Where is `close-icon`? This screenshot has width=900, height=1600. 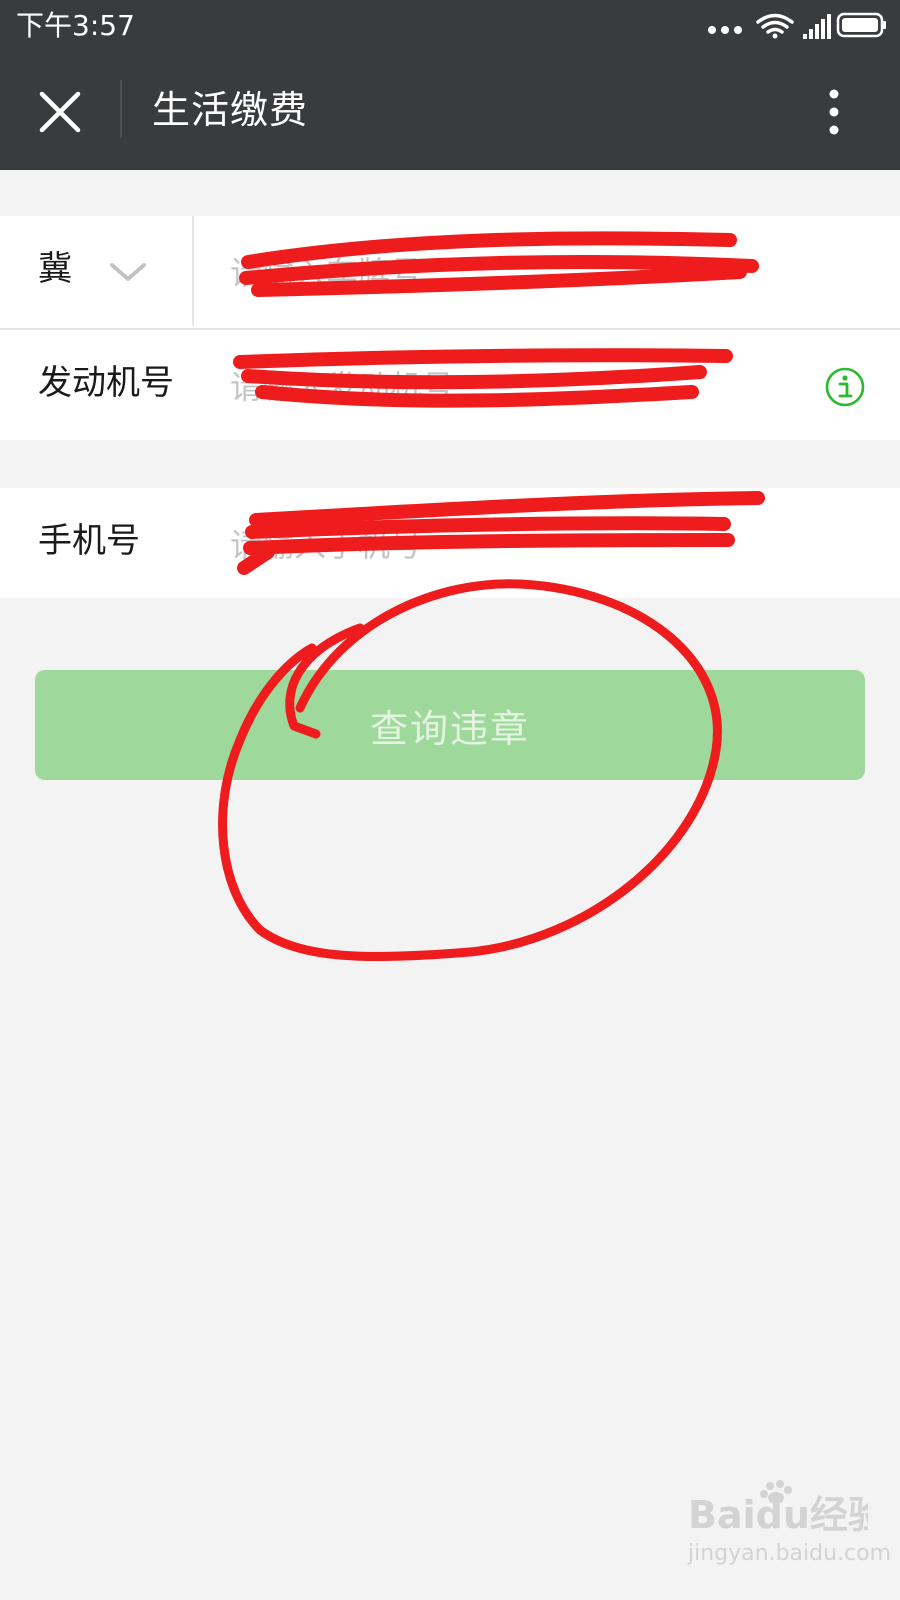
close-icon is located at coordinates (60, 112).